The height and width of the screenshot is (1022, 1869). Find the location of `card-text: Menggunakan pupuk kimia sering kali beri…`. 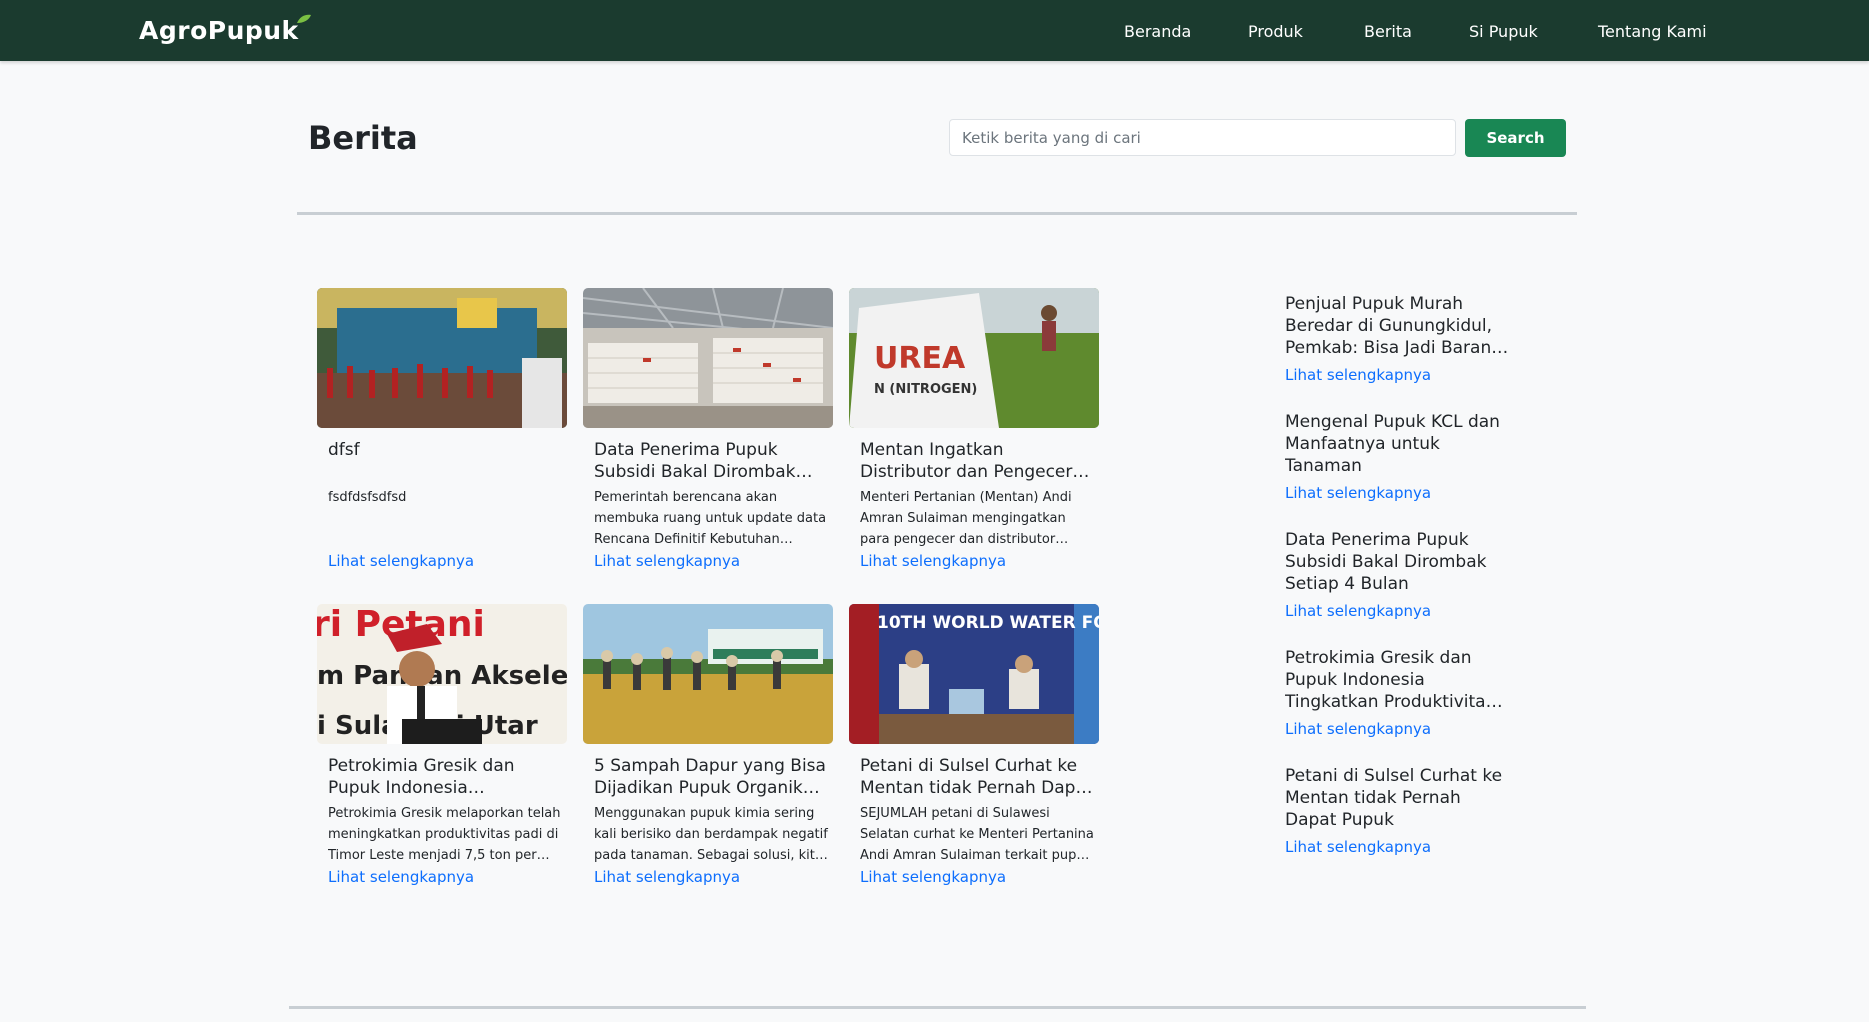

card-text: Menggunakan pupuk kimia sering kali beri… is located at coordinates (711, 834).